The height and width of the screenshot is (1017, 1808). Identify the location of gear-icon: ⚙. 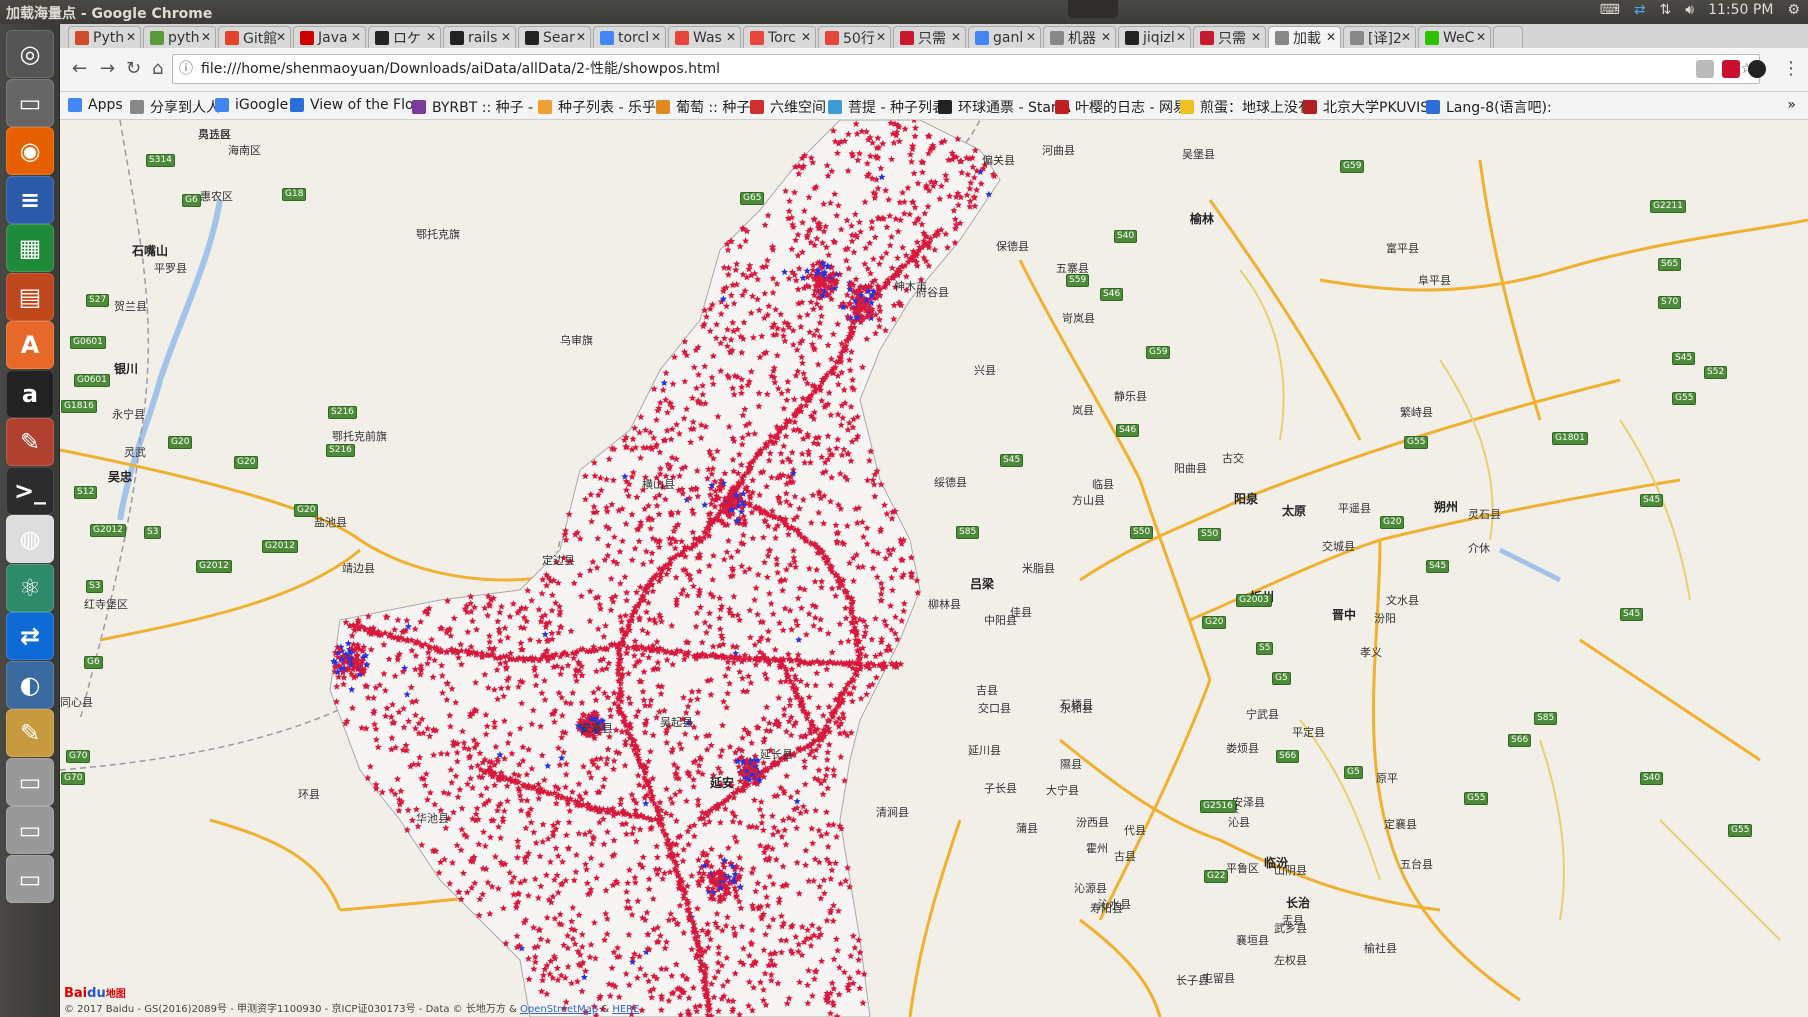
(1793, 10).